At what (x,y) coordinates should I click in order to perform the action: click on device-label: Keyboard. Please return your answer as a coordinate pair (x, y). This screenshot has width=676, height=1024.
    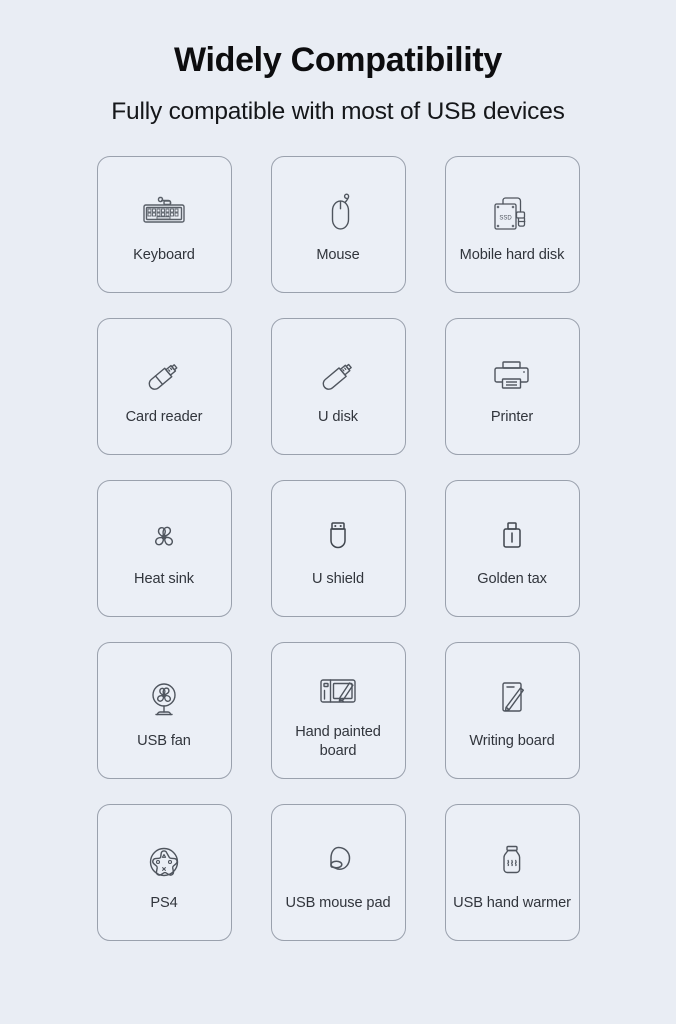
    Looking at the image, I should click on (164, 255).